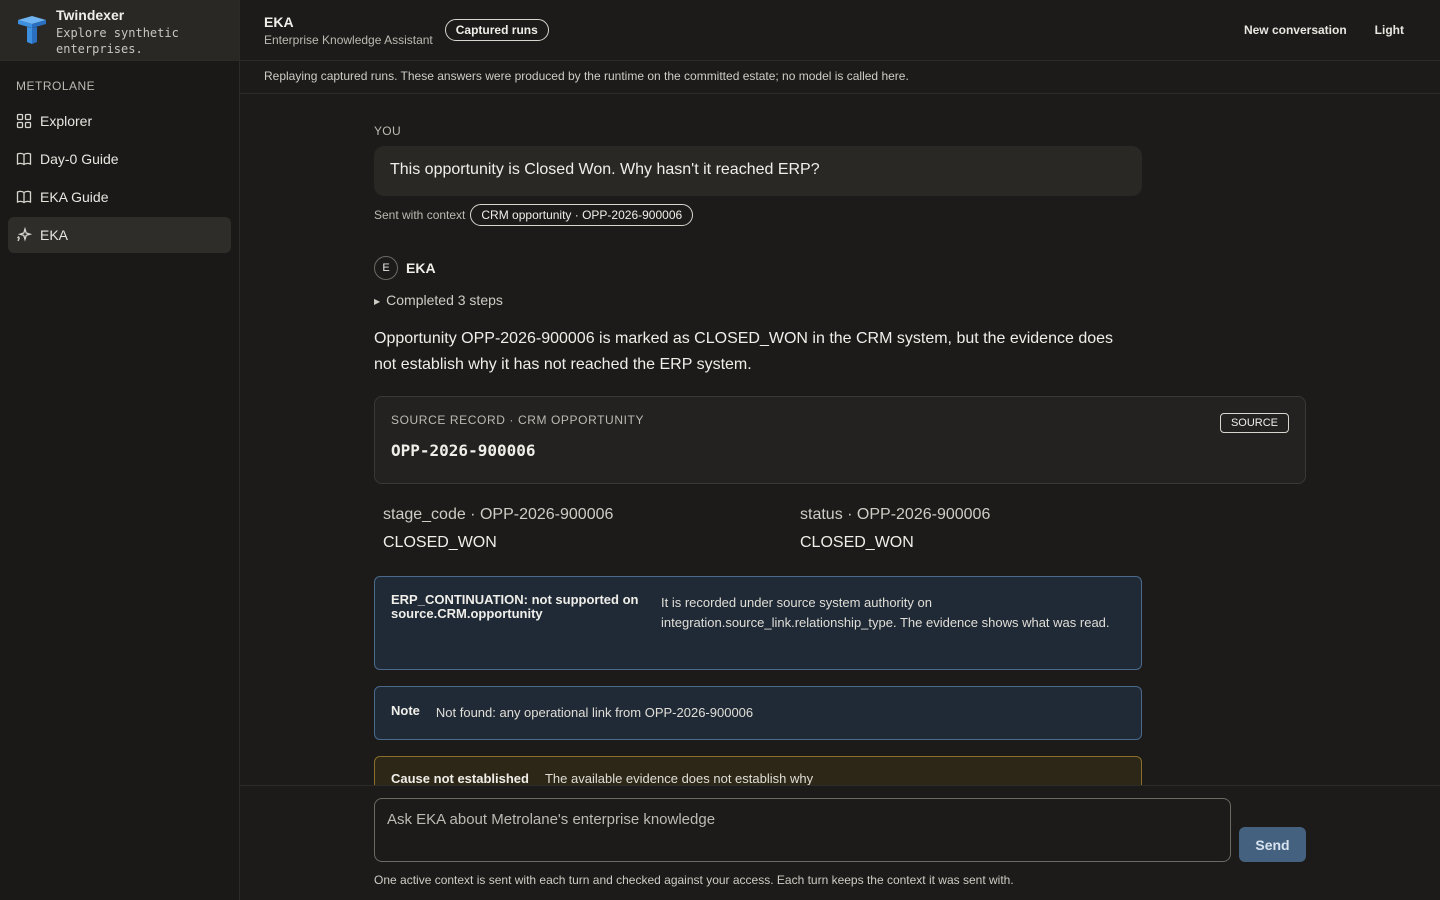 This screenshot has height=900, width=1440. Describe the element at coordinates (377, 301) in the screenshot. I see `caret-right-icon: ▶` at that location.